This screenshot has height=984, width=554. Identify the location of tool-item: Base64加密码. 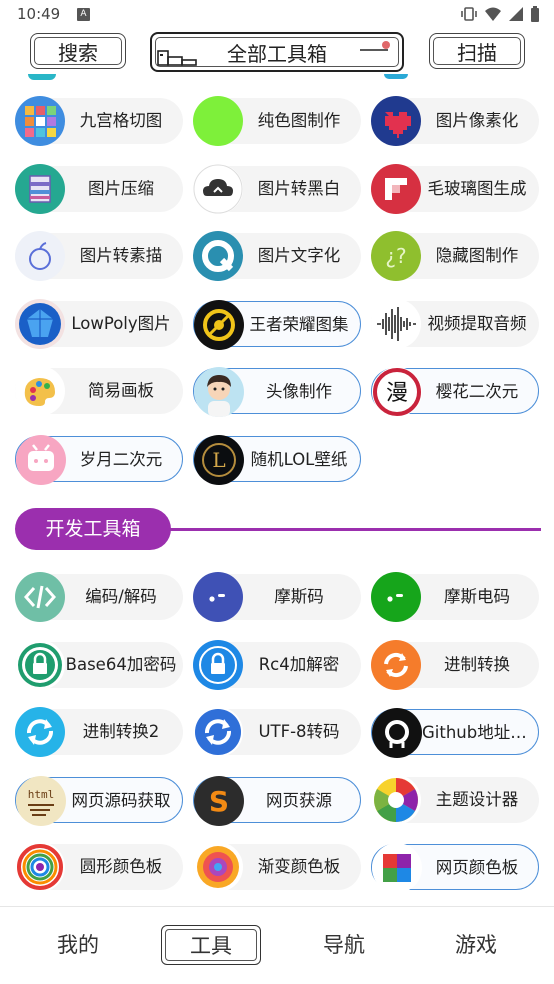
(99, 664).